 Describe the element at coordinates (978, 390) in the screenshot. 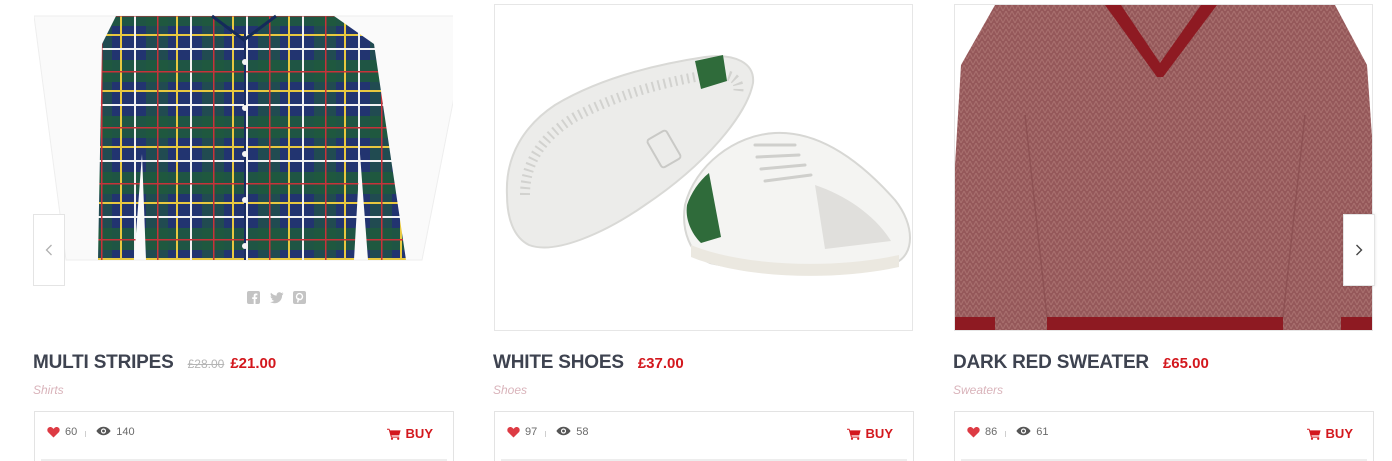

I see `product-category: Sweaters` at that location.